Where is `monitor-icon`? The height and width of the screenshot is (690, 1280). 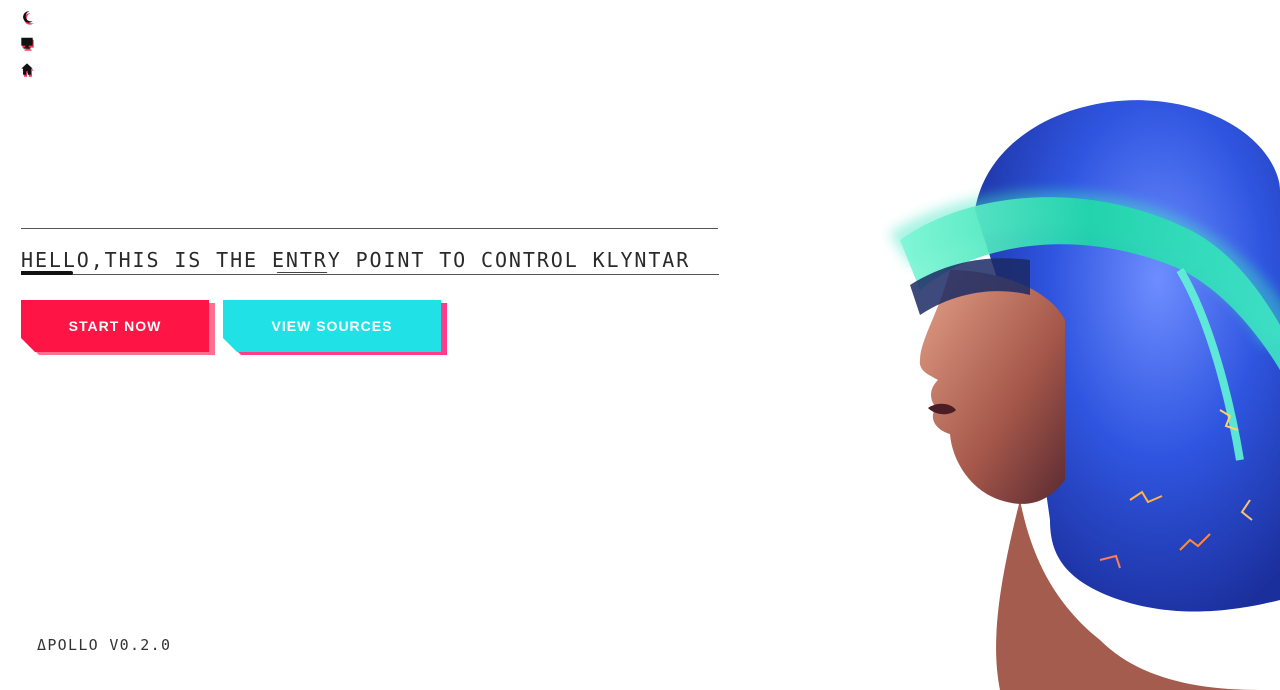 monitor-icon is located at coordinates (27, 43).